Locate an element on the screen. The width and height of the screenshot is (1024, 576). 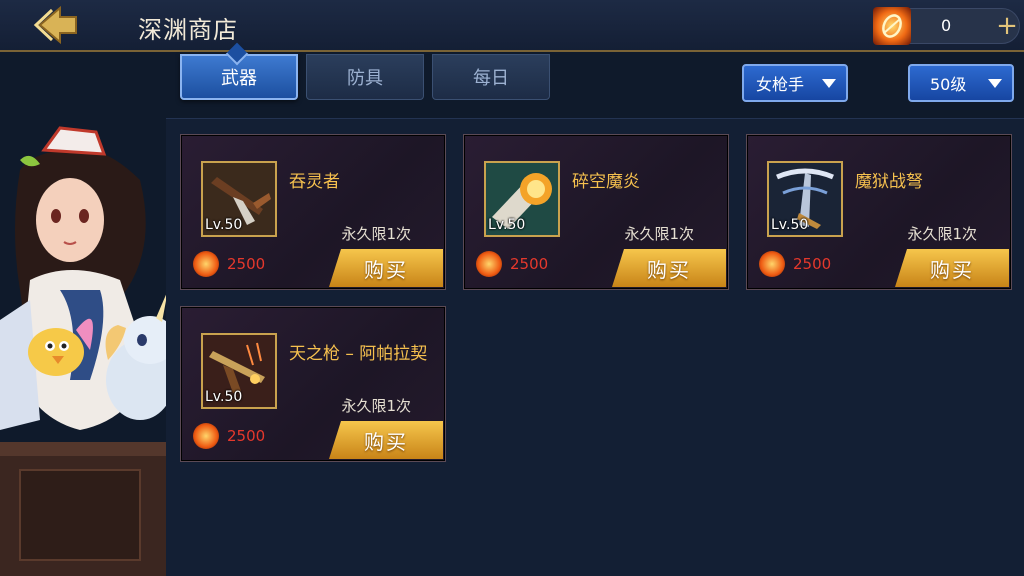
shop-item-card: Lv.50 碎空魔炎 永久限1次 2500 购买 is located at coordinates (596, 212).